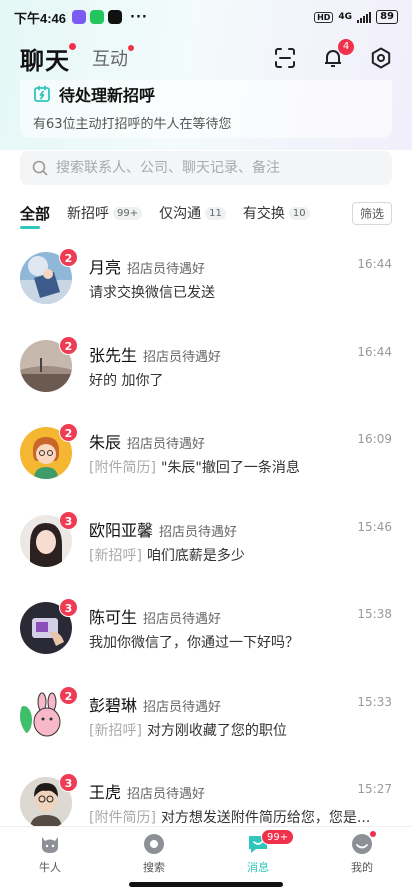  I want to click on last-message-text: 对方刚收藏了您的职位, so click(216, 730).